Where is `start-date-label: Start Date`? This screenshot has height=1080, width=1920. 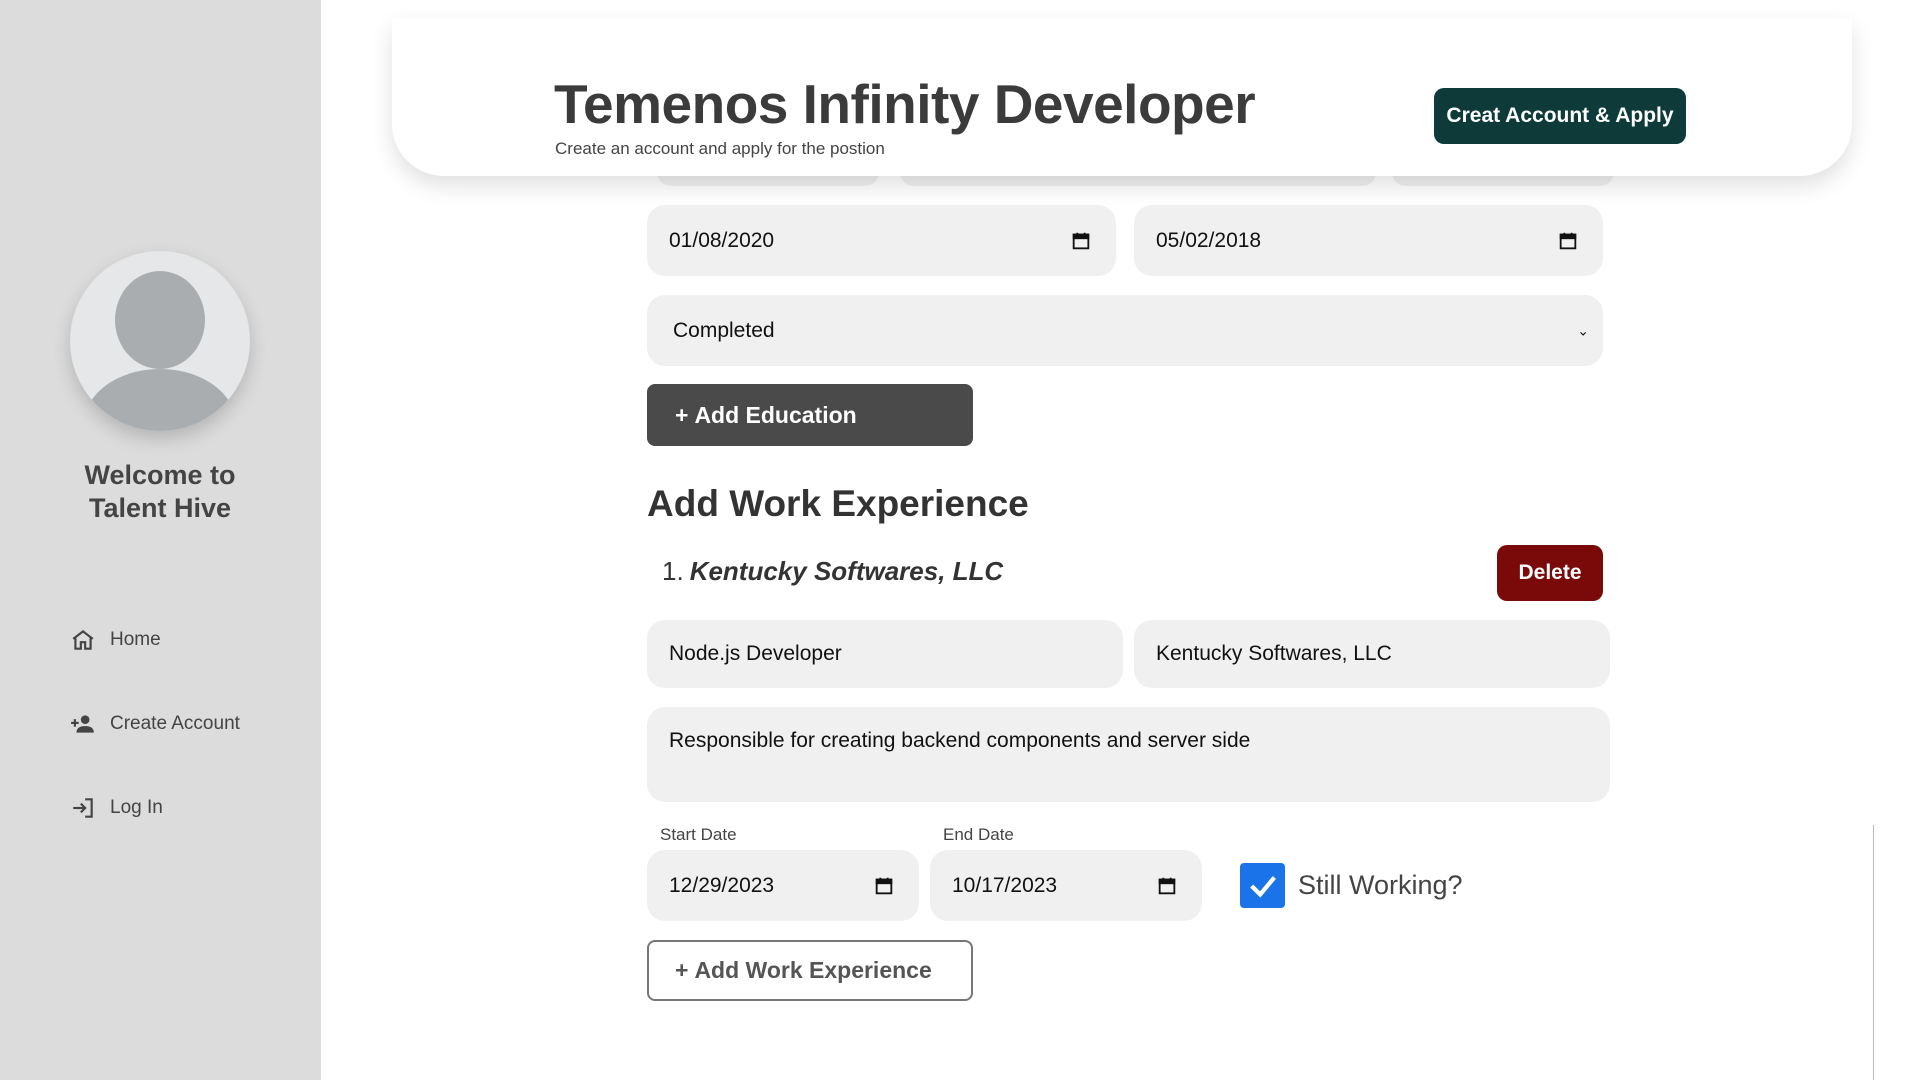
start-date-label: Start Date is located at coordinates (698, 834).